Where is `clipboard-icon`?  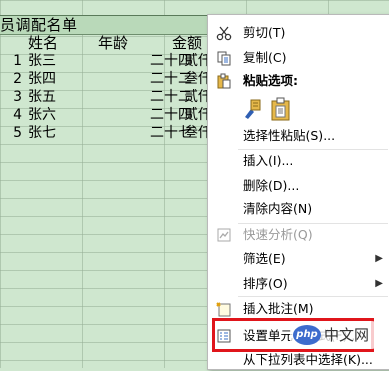
clipboard-icon is located at coordinates (224, 81).